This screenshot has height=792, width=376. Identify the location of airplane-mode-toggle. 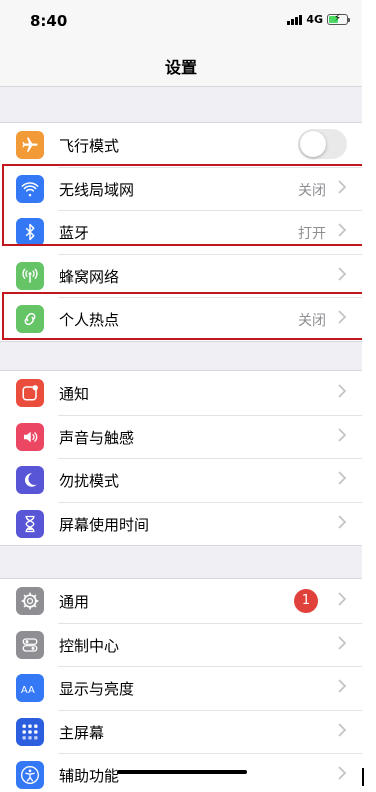
(322, 144).